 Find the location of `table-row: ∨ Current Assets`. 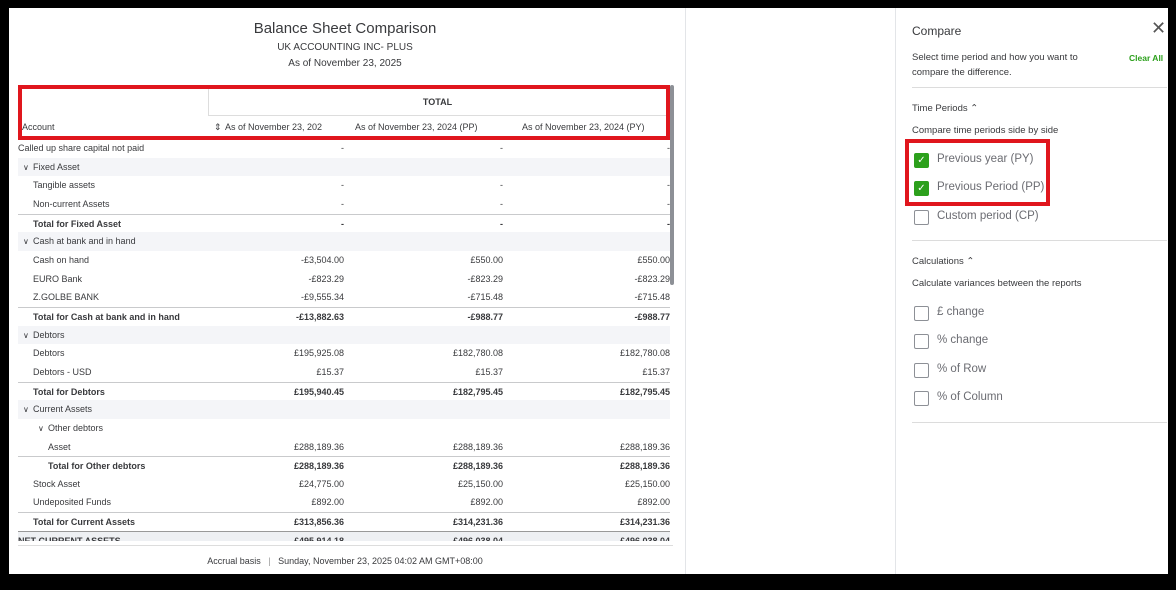

table-row: ∨ Current Assets is located at coordinates (344, 409).